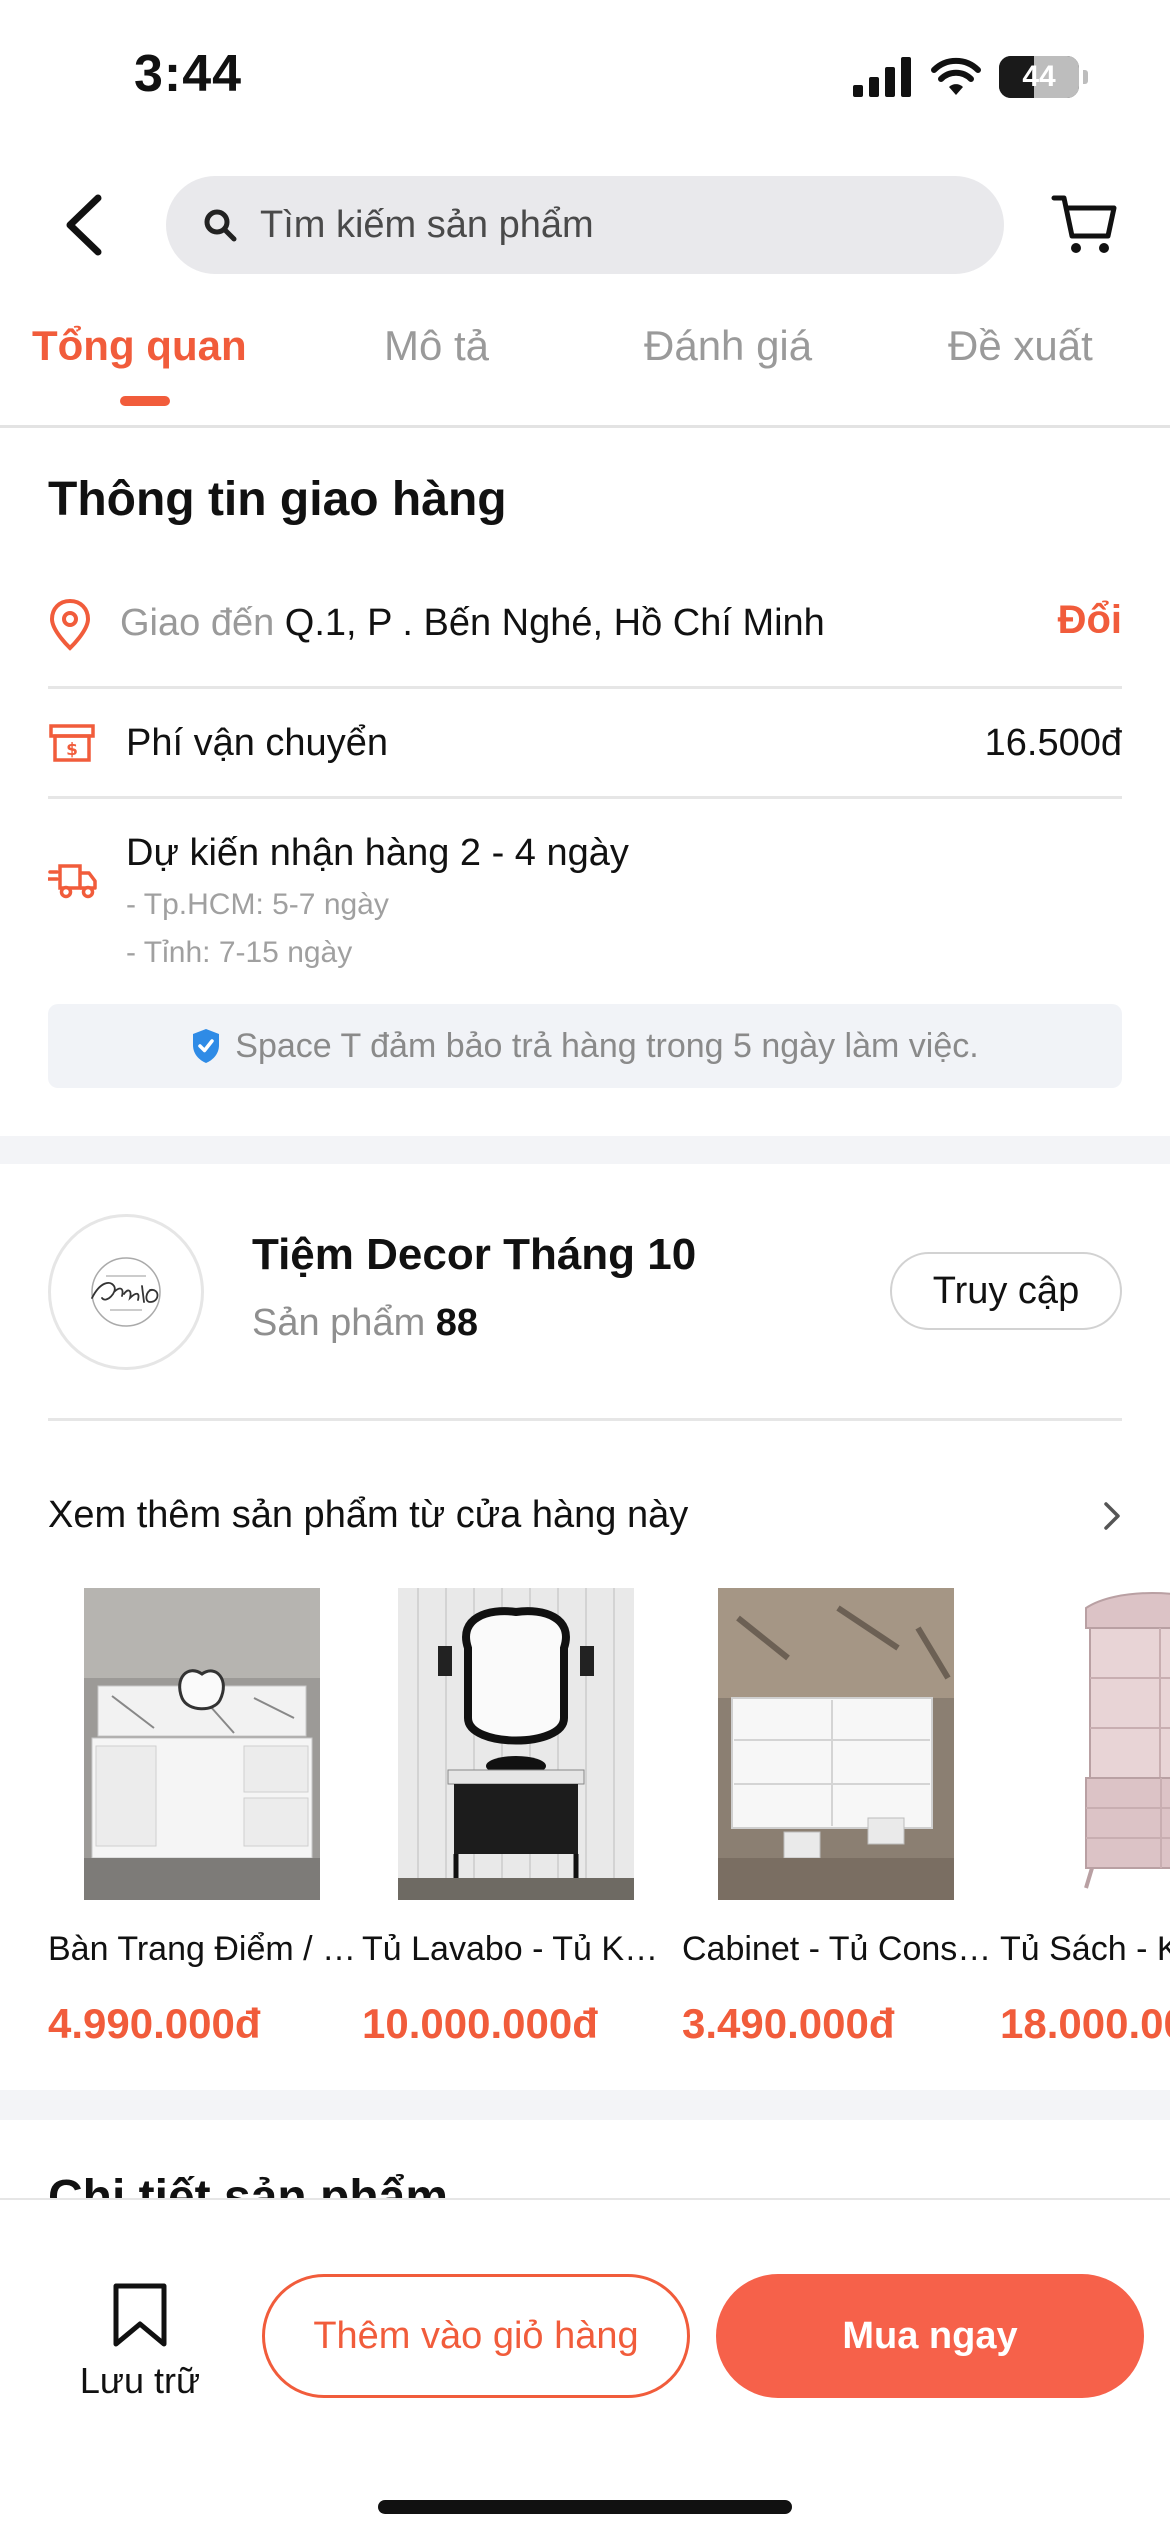 The height and width of the screenshot is (2532, 1170). I want to click on bookmark-icon, so click(140, 2315).